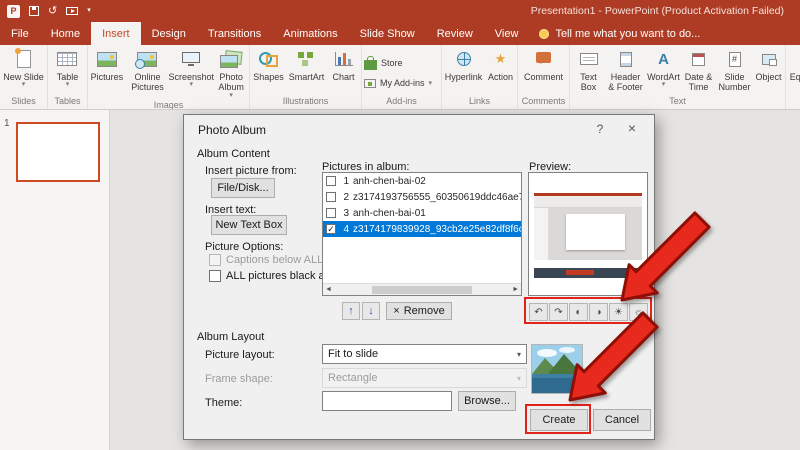 The height and width of the screenshot is (450, 800). What do you see at coordinates (735, 70) in the screenshot?
I see `slide-number-button: # Slide Number` at bounding box center [735, 70].